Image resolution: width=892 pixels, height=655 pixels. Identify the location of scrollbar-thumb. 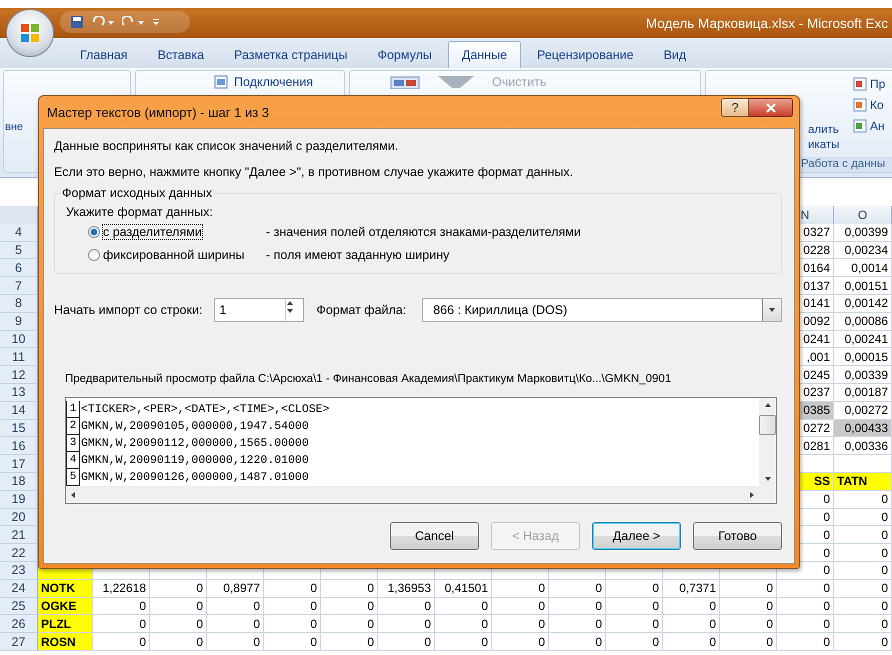
(767, 425).